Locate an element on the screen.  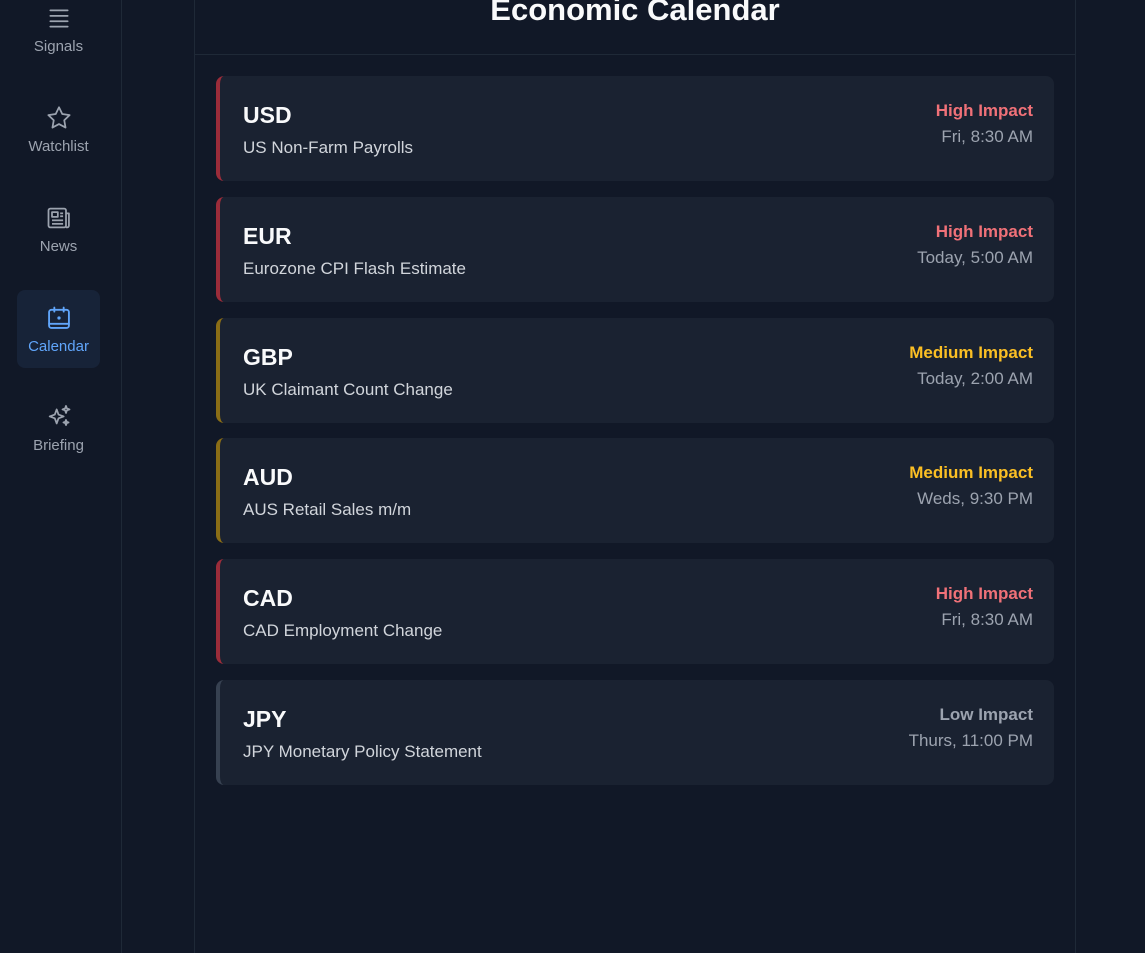
event-name: Eurozone CPI Flash Estimate is located at coordinates (354, 268).